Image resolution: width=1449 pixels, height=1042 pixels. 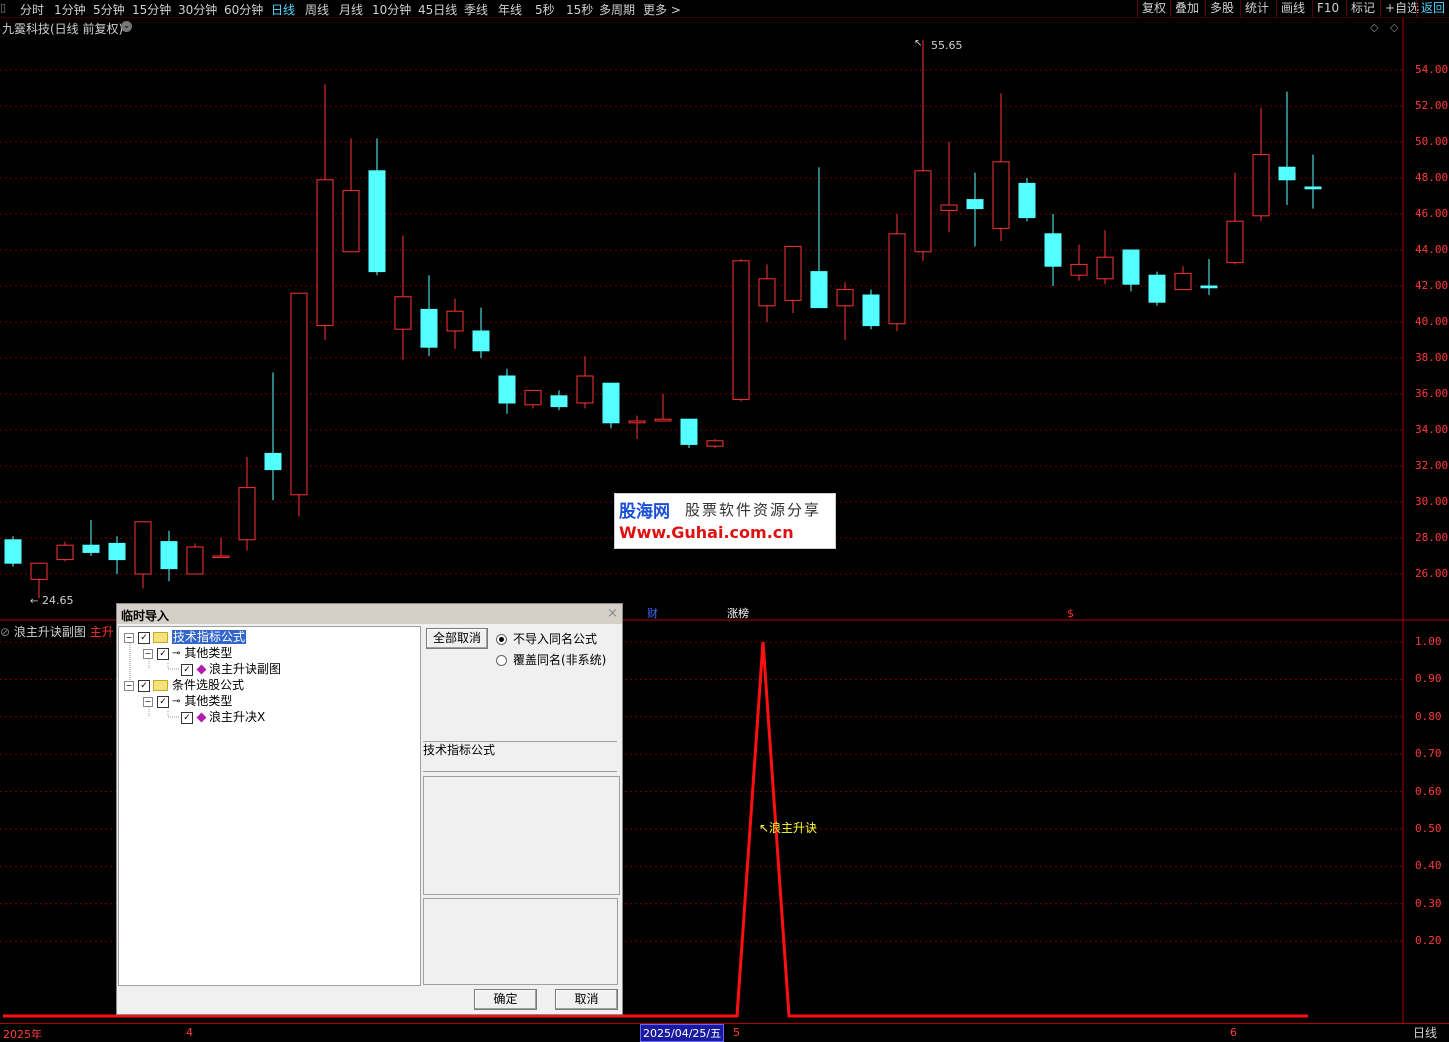 What do you see at coordinates (501, 639) in the screenshot?
I see `radio-selected-icon` at bounding box center [501, 639].